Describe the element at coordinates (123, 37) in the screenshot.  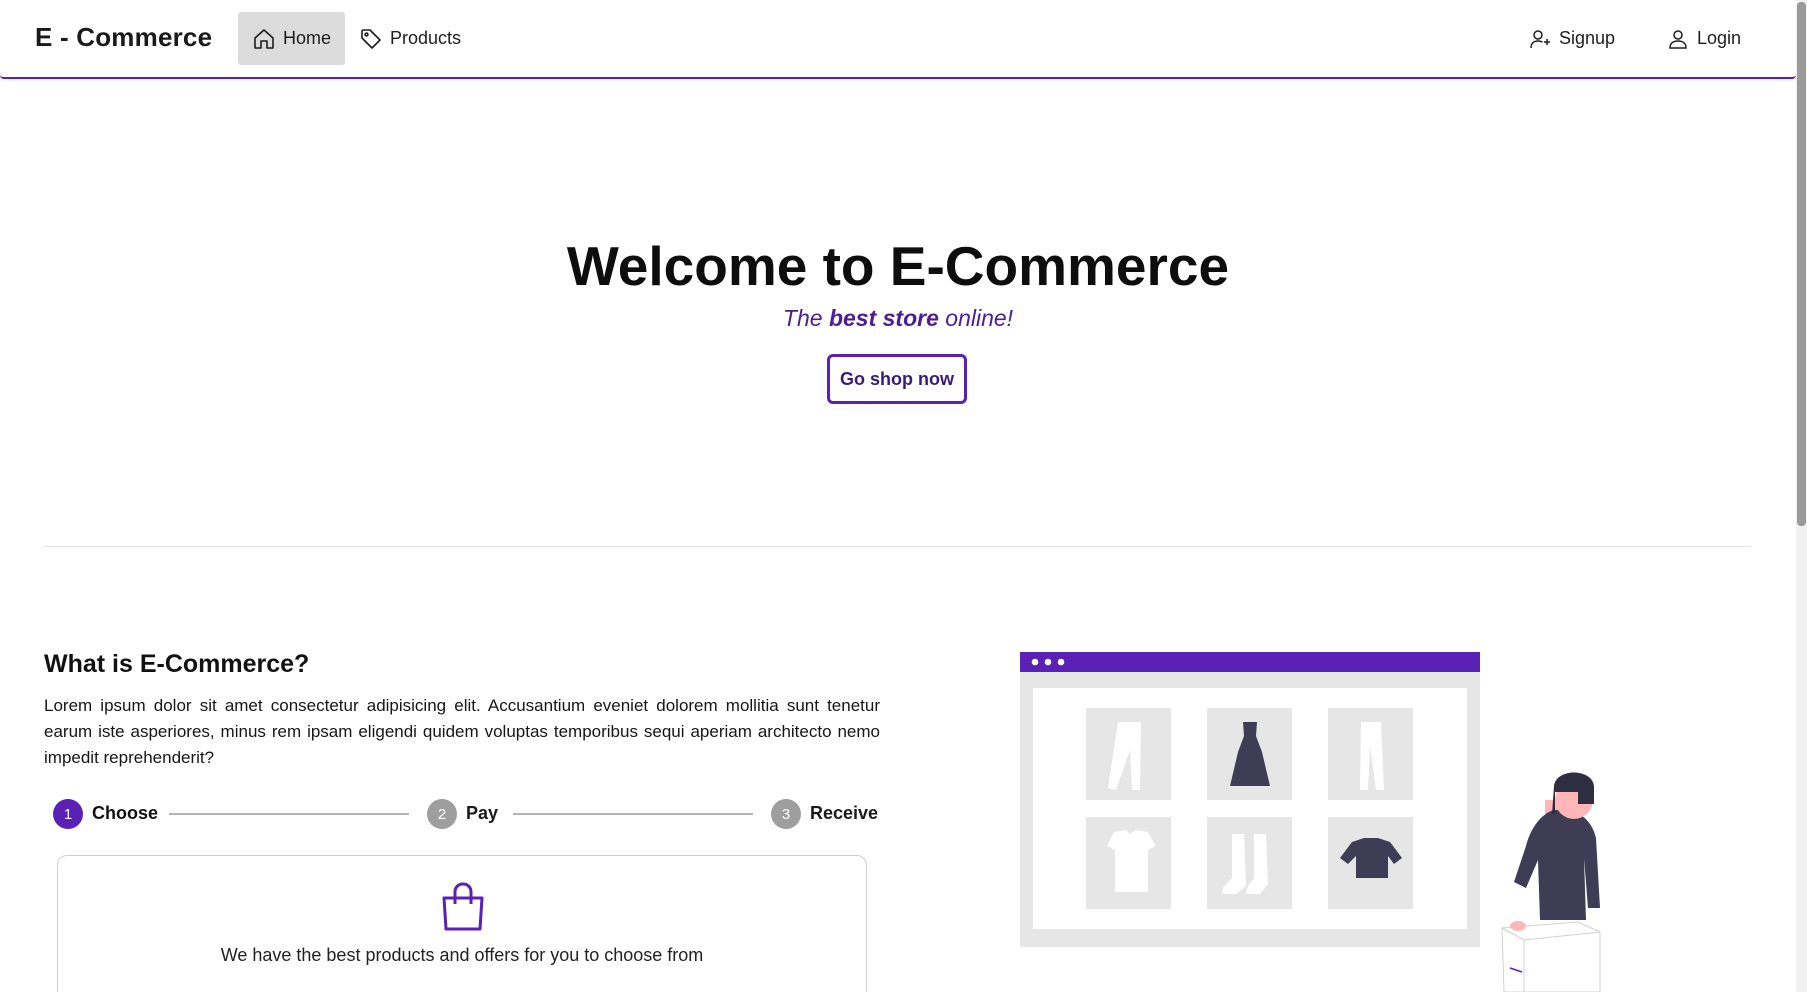
I see `brand-logo: E - Commerce` at that location.